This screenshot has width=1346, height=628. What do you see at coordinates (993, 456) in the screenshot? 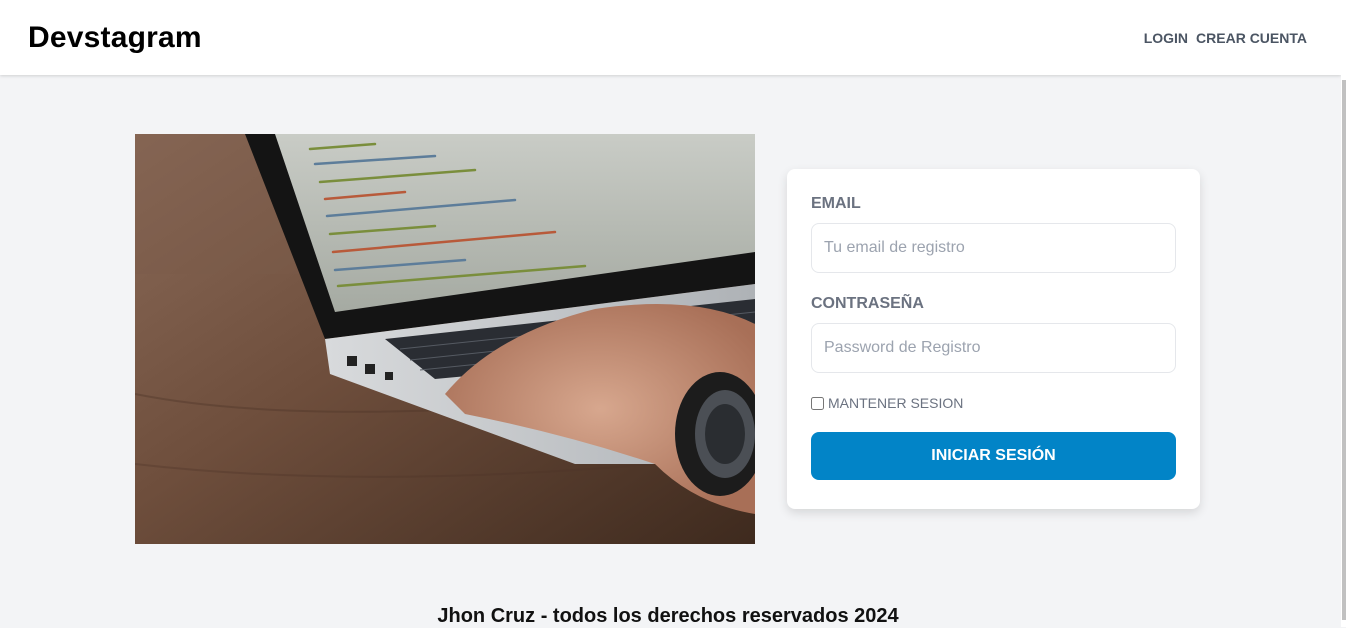
I see `login-submit-button: INICIAR SESIÓN` at bounding box center [993, 456].